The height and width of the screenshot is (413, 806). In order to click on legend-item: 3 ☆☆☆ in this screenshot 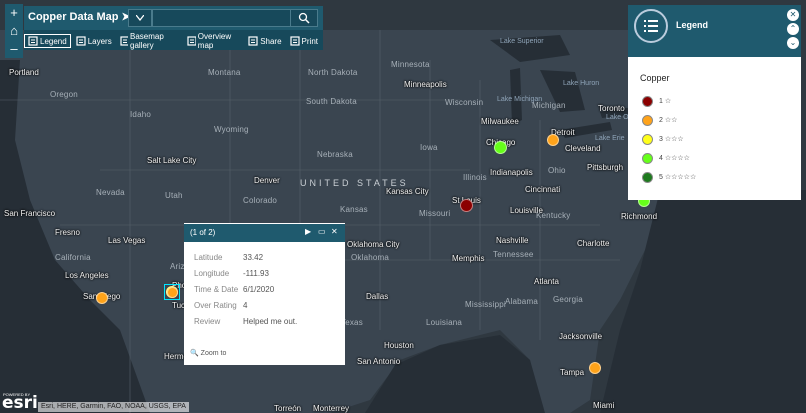, I will do `click(663, 139)`.